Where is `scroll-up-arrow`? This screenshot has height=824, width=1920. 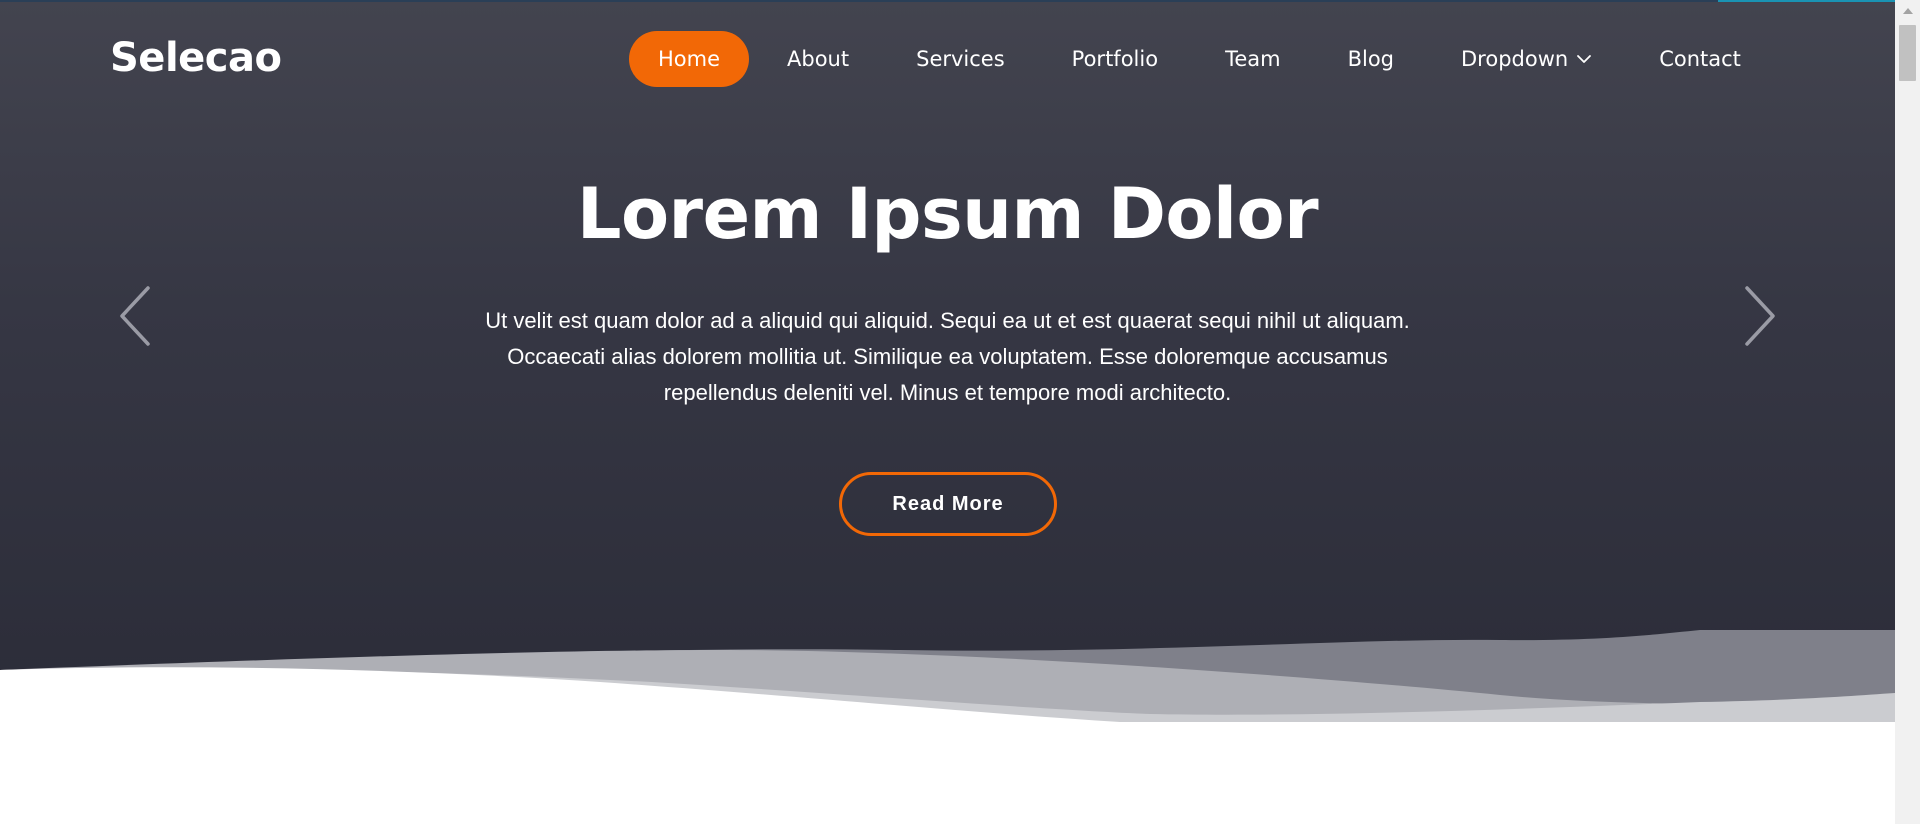
scroll-up-arrow is located at coordinates (1907, 11).